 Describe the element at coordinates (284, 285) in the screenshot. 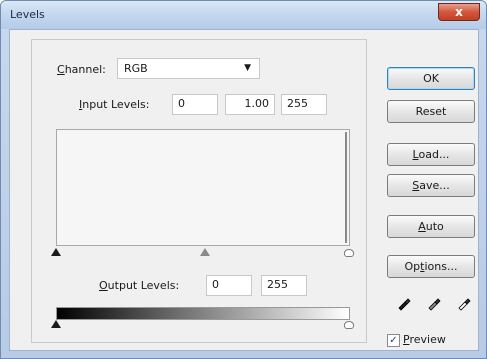

I see `output-white-field: 255` at that location.